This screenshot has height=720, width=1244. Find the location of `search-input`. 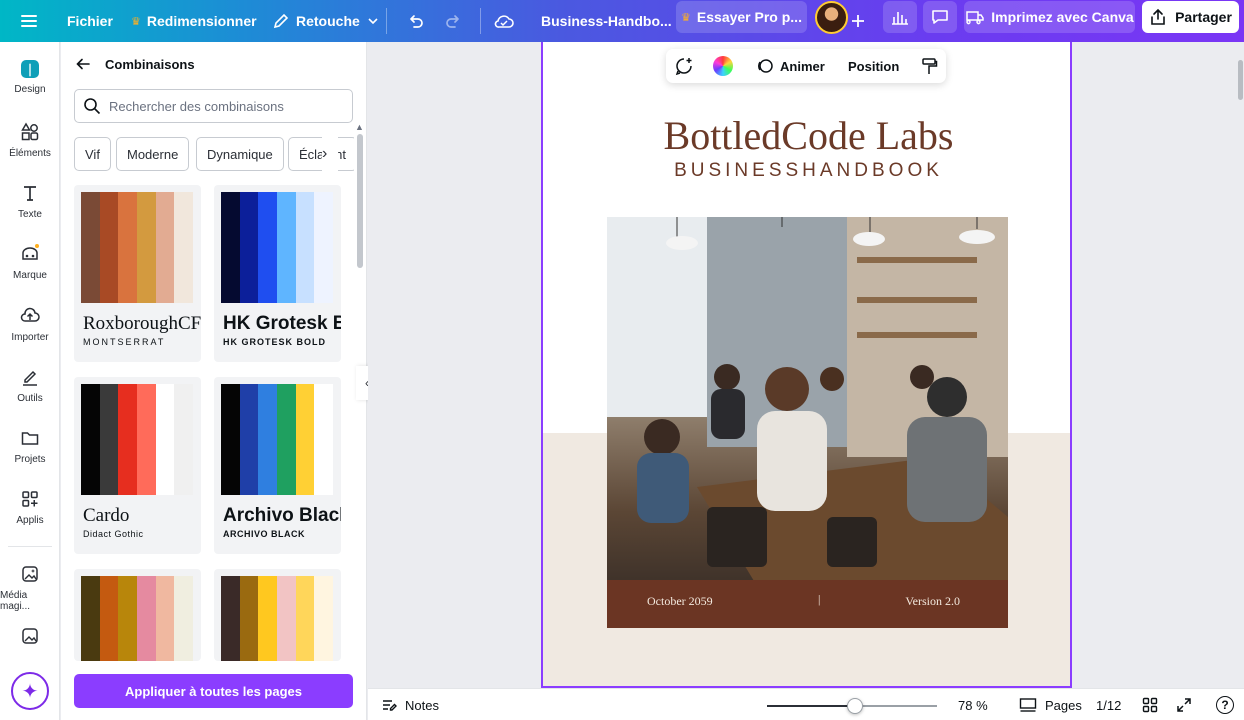

search-input is located at coordinates (229, 106).